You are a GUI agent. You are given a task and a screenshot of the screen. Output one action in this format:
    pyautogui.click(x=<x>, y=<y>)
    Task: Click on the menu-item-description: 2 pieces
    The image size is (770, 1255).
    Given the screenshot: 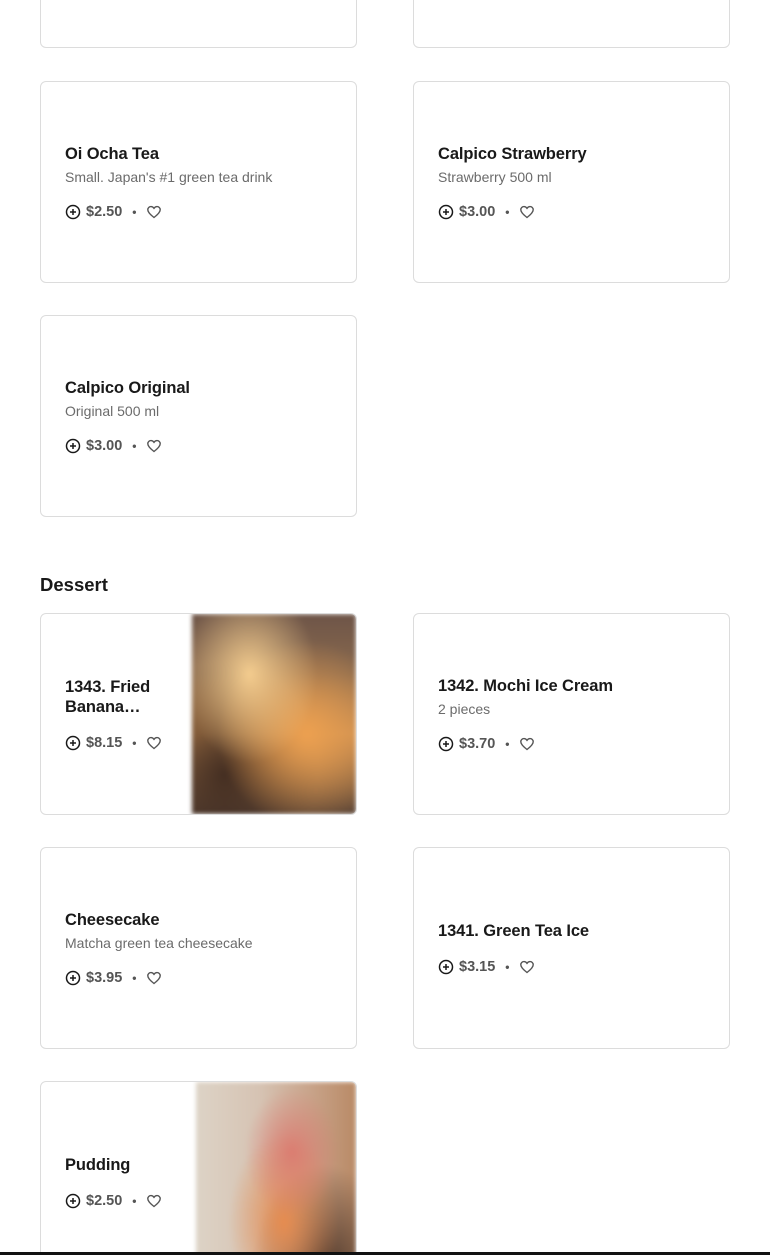 What is the action you would take?
    pyautogui.click(x=464, y=709)
    